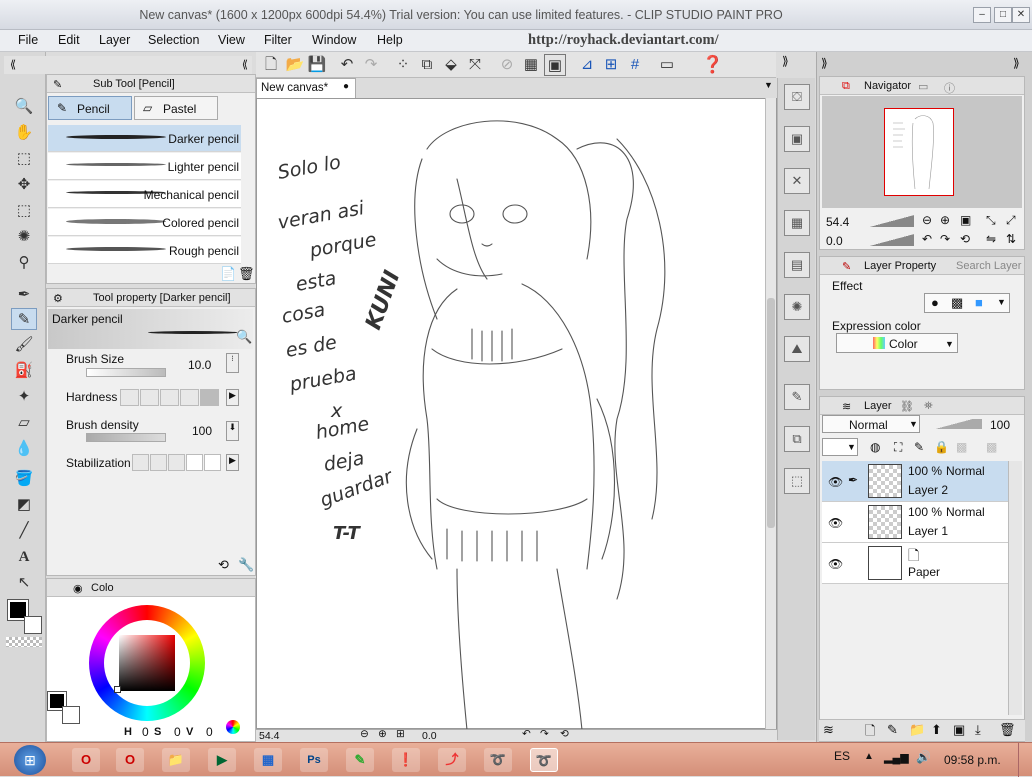 The image size is (1032, 777). Describe the element at coordinates (988, 266) in the screenshot. I see `search-layer-tab: Search Layer` at that location.